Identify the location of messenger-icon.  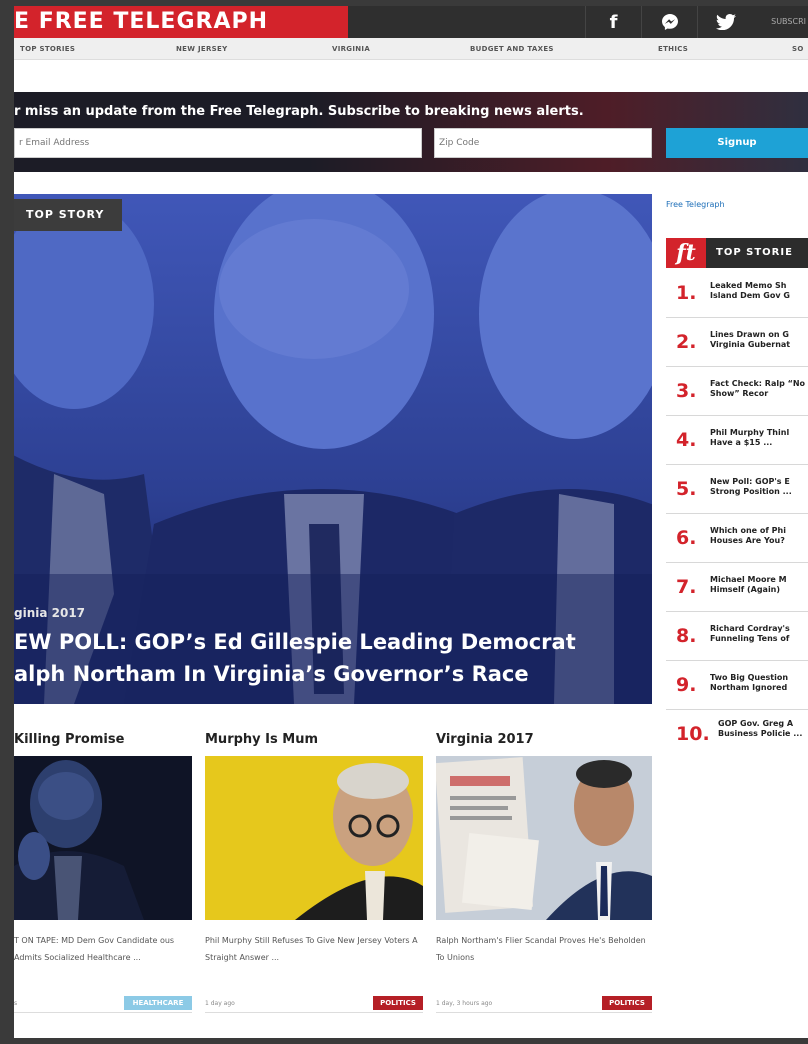
(669, 22).